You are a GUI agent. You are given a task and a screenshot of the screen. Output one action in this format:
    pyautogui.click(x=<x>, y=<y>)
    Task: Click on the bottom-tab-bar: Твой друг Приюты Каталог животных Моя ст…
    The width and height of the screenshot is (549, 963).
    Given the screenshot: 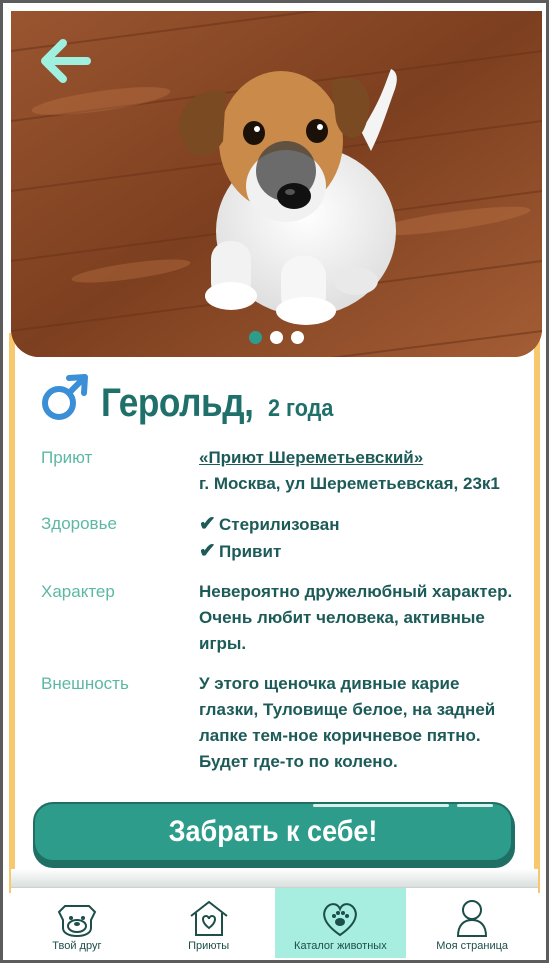 What is the action you would take?
    pyautogui.click(x=274, y=922)
    